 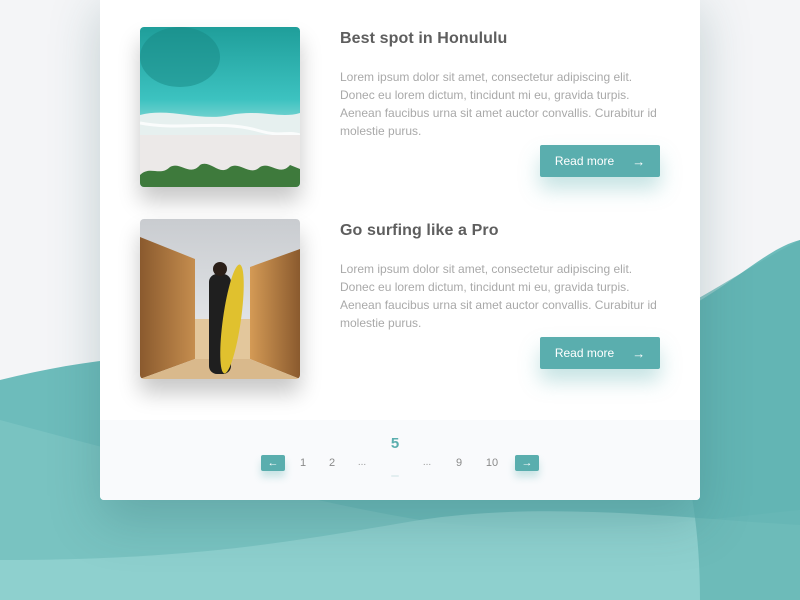 I want to click on beach-aerial-image, so click(x=220, y=107).